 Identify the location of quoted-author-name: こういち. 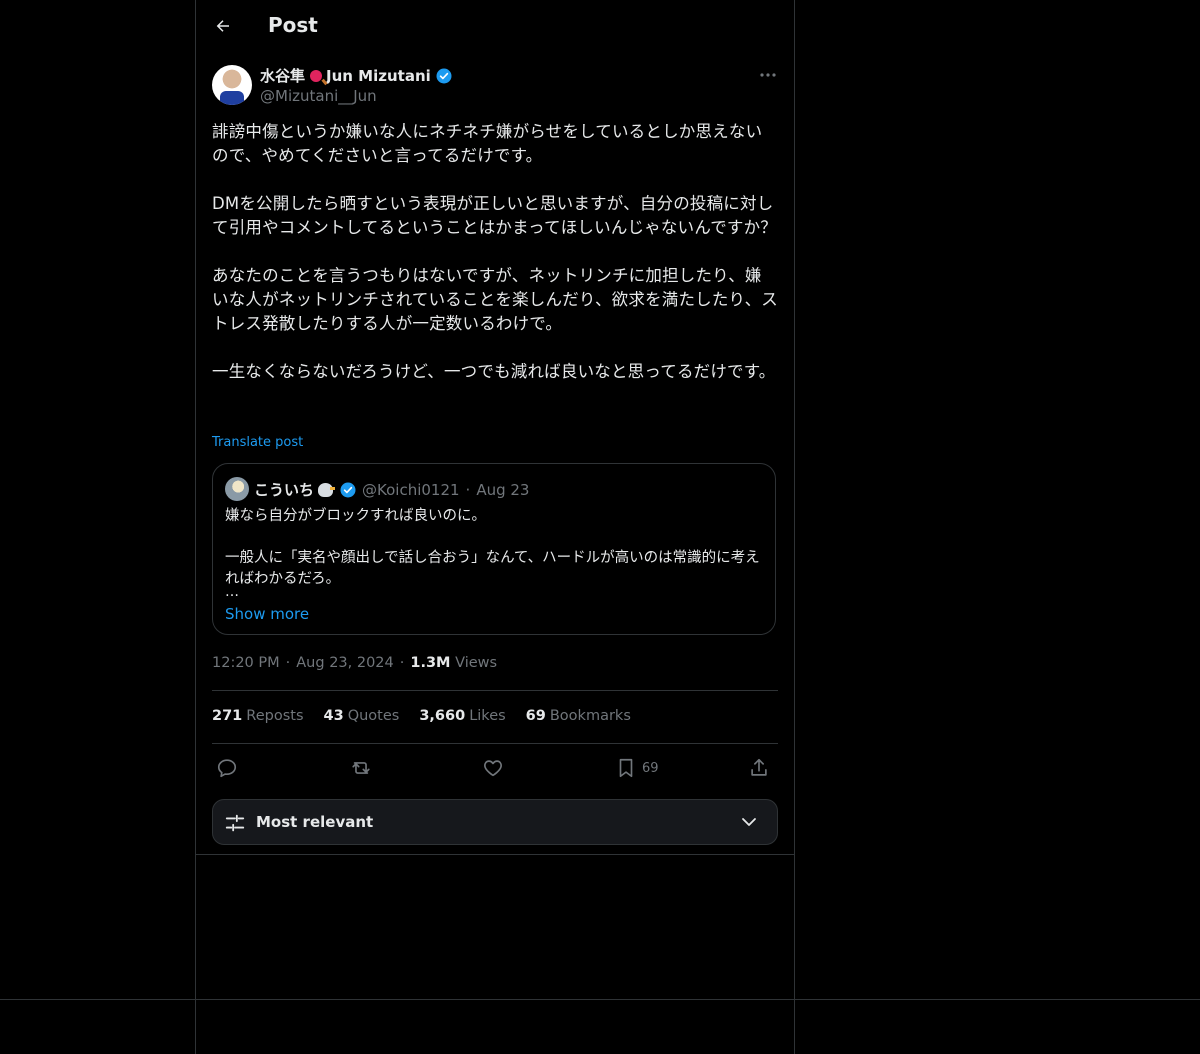
(284, 490).